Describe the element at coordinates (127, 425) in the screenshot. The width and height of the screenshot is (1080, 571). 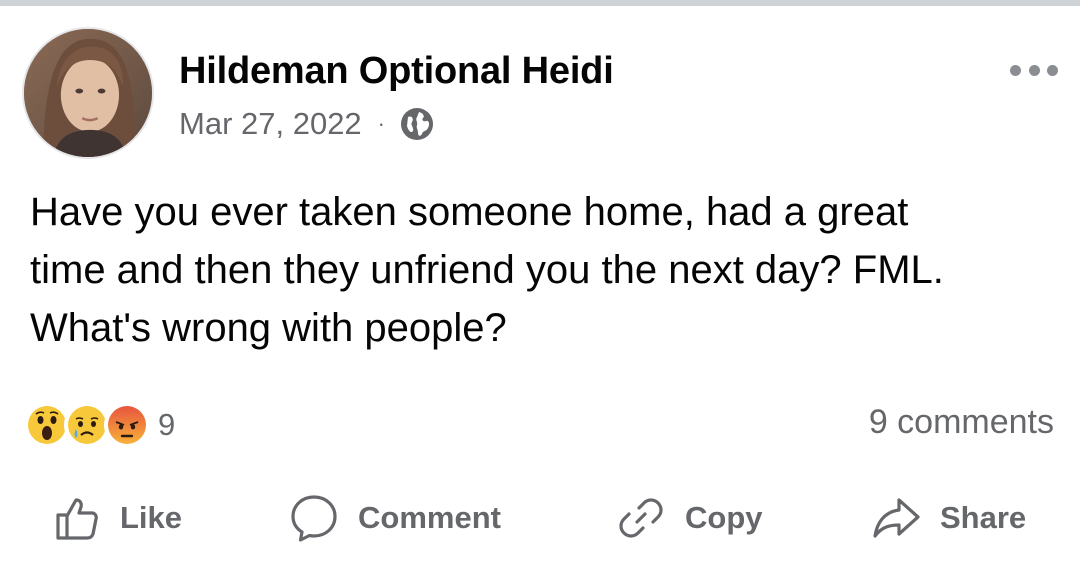
I see `angry-reaction-icon` at that location.